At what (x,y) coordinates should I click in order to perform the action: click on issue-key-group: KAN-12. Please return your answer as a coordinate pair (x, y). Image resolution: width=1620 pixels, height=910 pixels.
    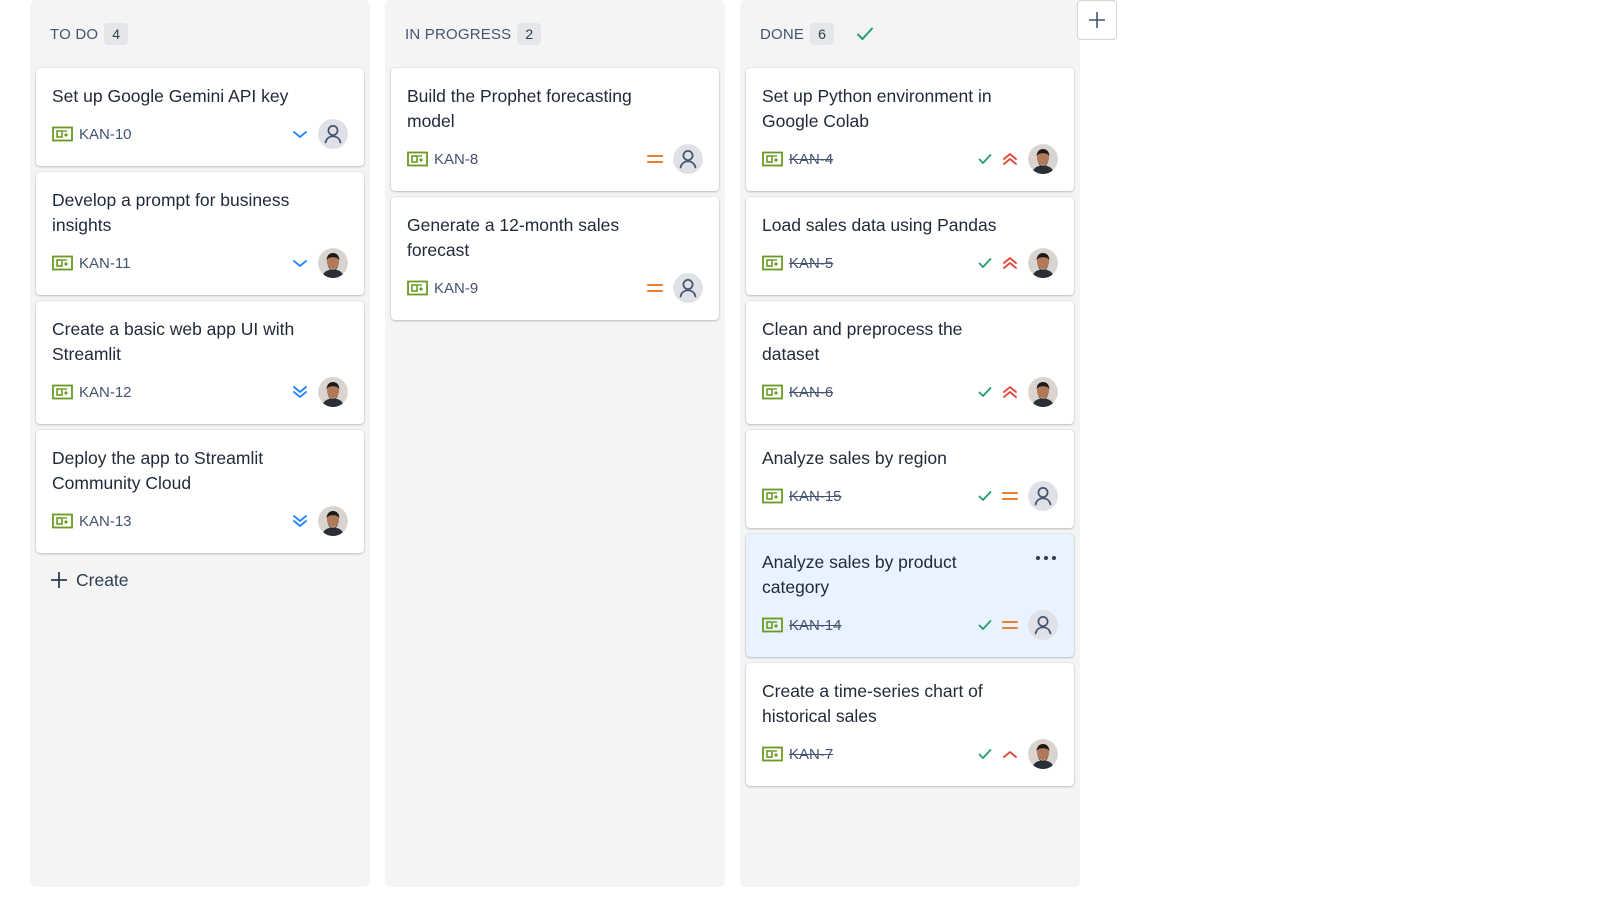
    Looking at the image, I should click on (92, 392).